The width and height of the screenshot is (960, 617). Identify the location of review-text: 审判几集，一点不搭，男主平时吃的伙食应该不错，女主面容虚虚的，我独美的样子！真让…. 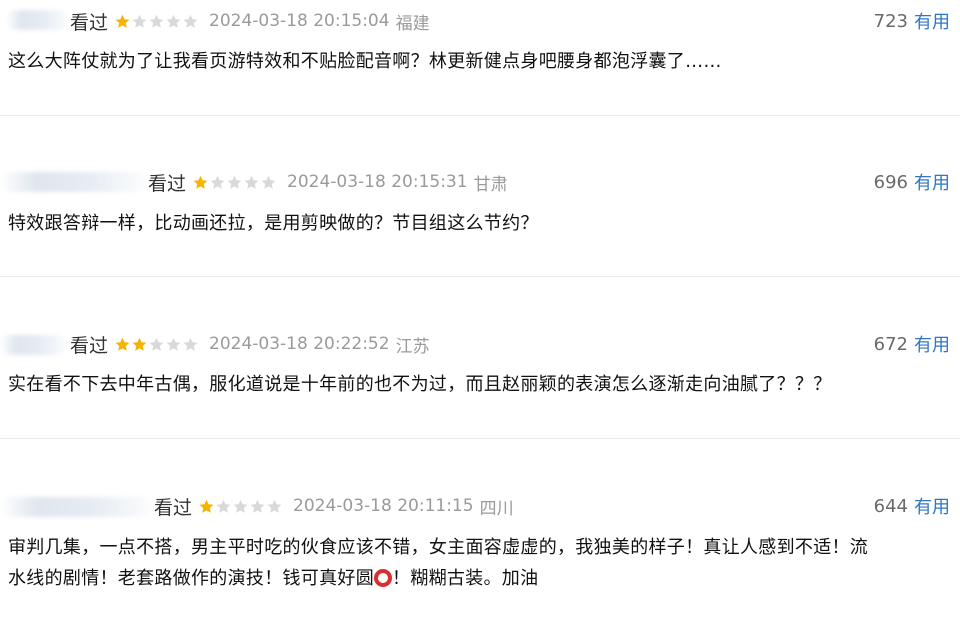
(480, 563).